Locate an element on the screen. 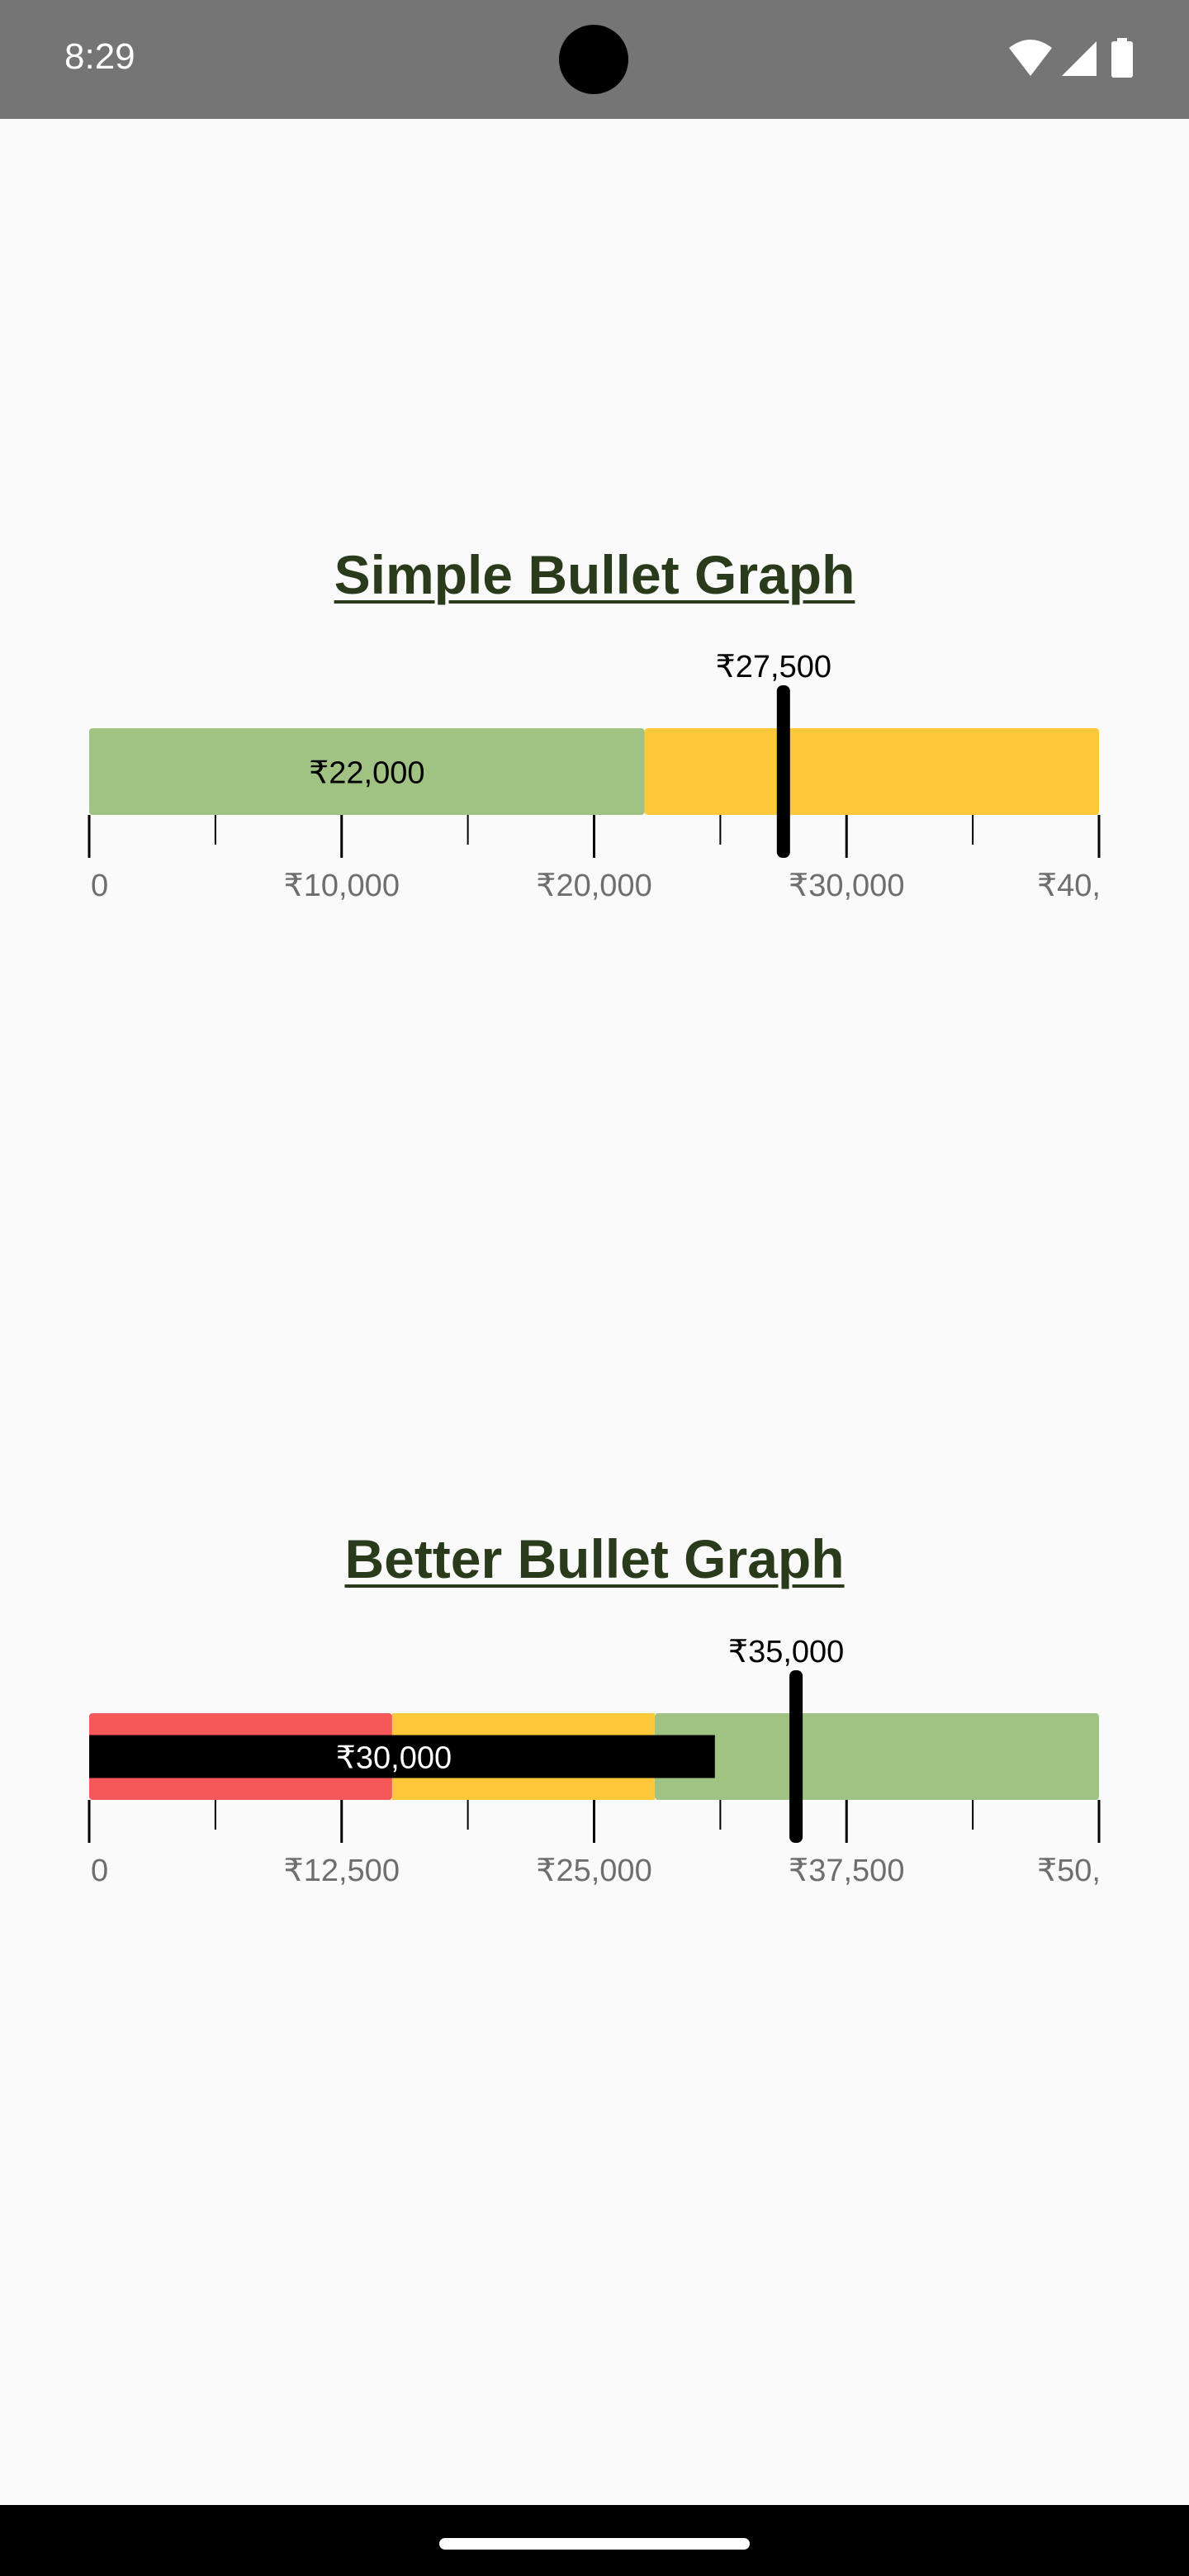 The width and height of the screenshot is (1189, 2576). chart-title-simple: Simple Bullet Graph is located at coordinates (594, 574).